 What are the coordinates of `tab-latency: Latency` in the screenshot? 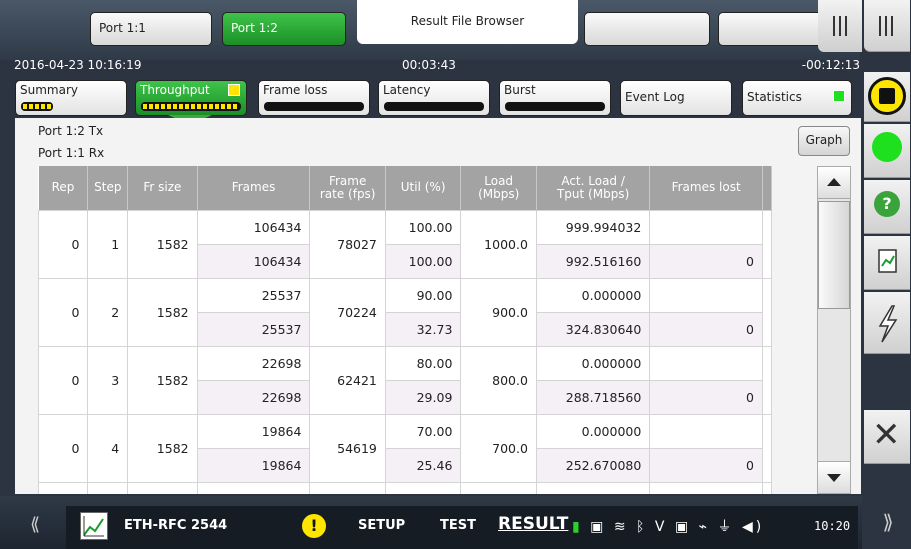 It's located at (434, 98).